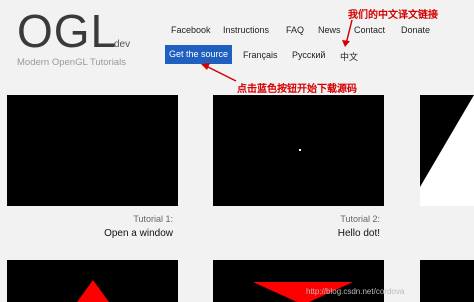 This screenshot has width=474, height=302. I want to click on logo-title: OGL, so click(67, 31).